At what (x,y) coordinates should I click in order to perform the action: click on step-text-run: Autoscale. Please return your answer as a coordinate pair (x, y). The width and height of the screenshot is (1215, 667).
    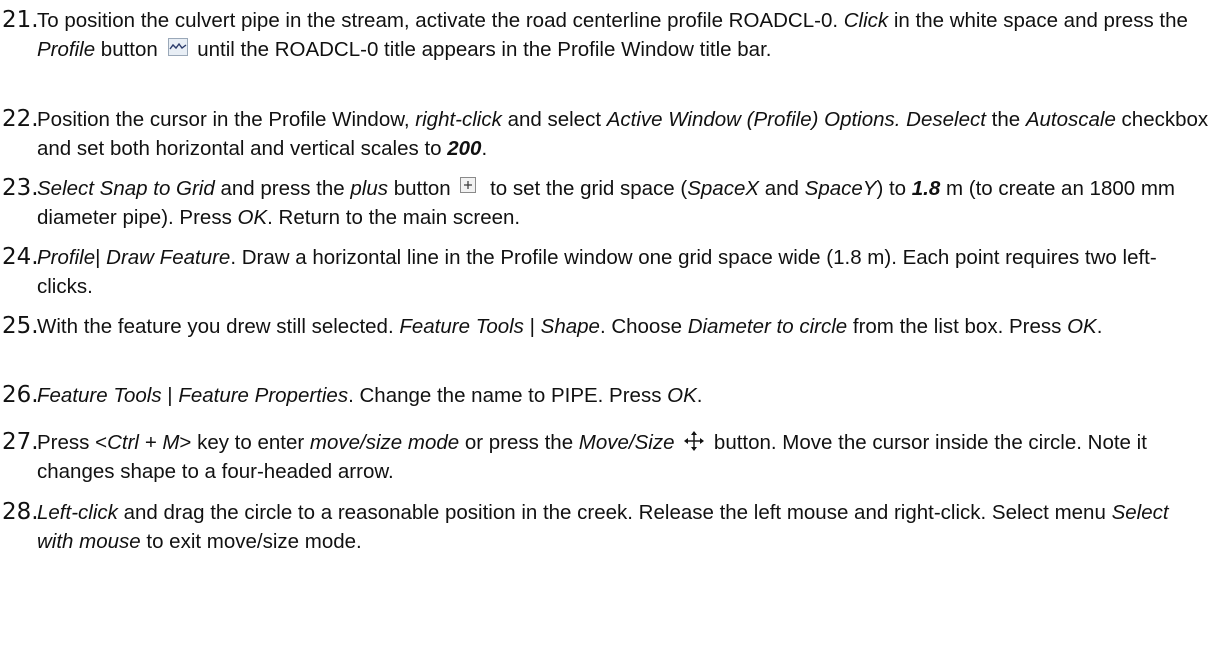
    Looking at the image, I should click on (1070, 119).